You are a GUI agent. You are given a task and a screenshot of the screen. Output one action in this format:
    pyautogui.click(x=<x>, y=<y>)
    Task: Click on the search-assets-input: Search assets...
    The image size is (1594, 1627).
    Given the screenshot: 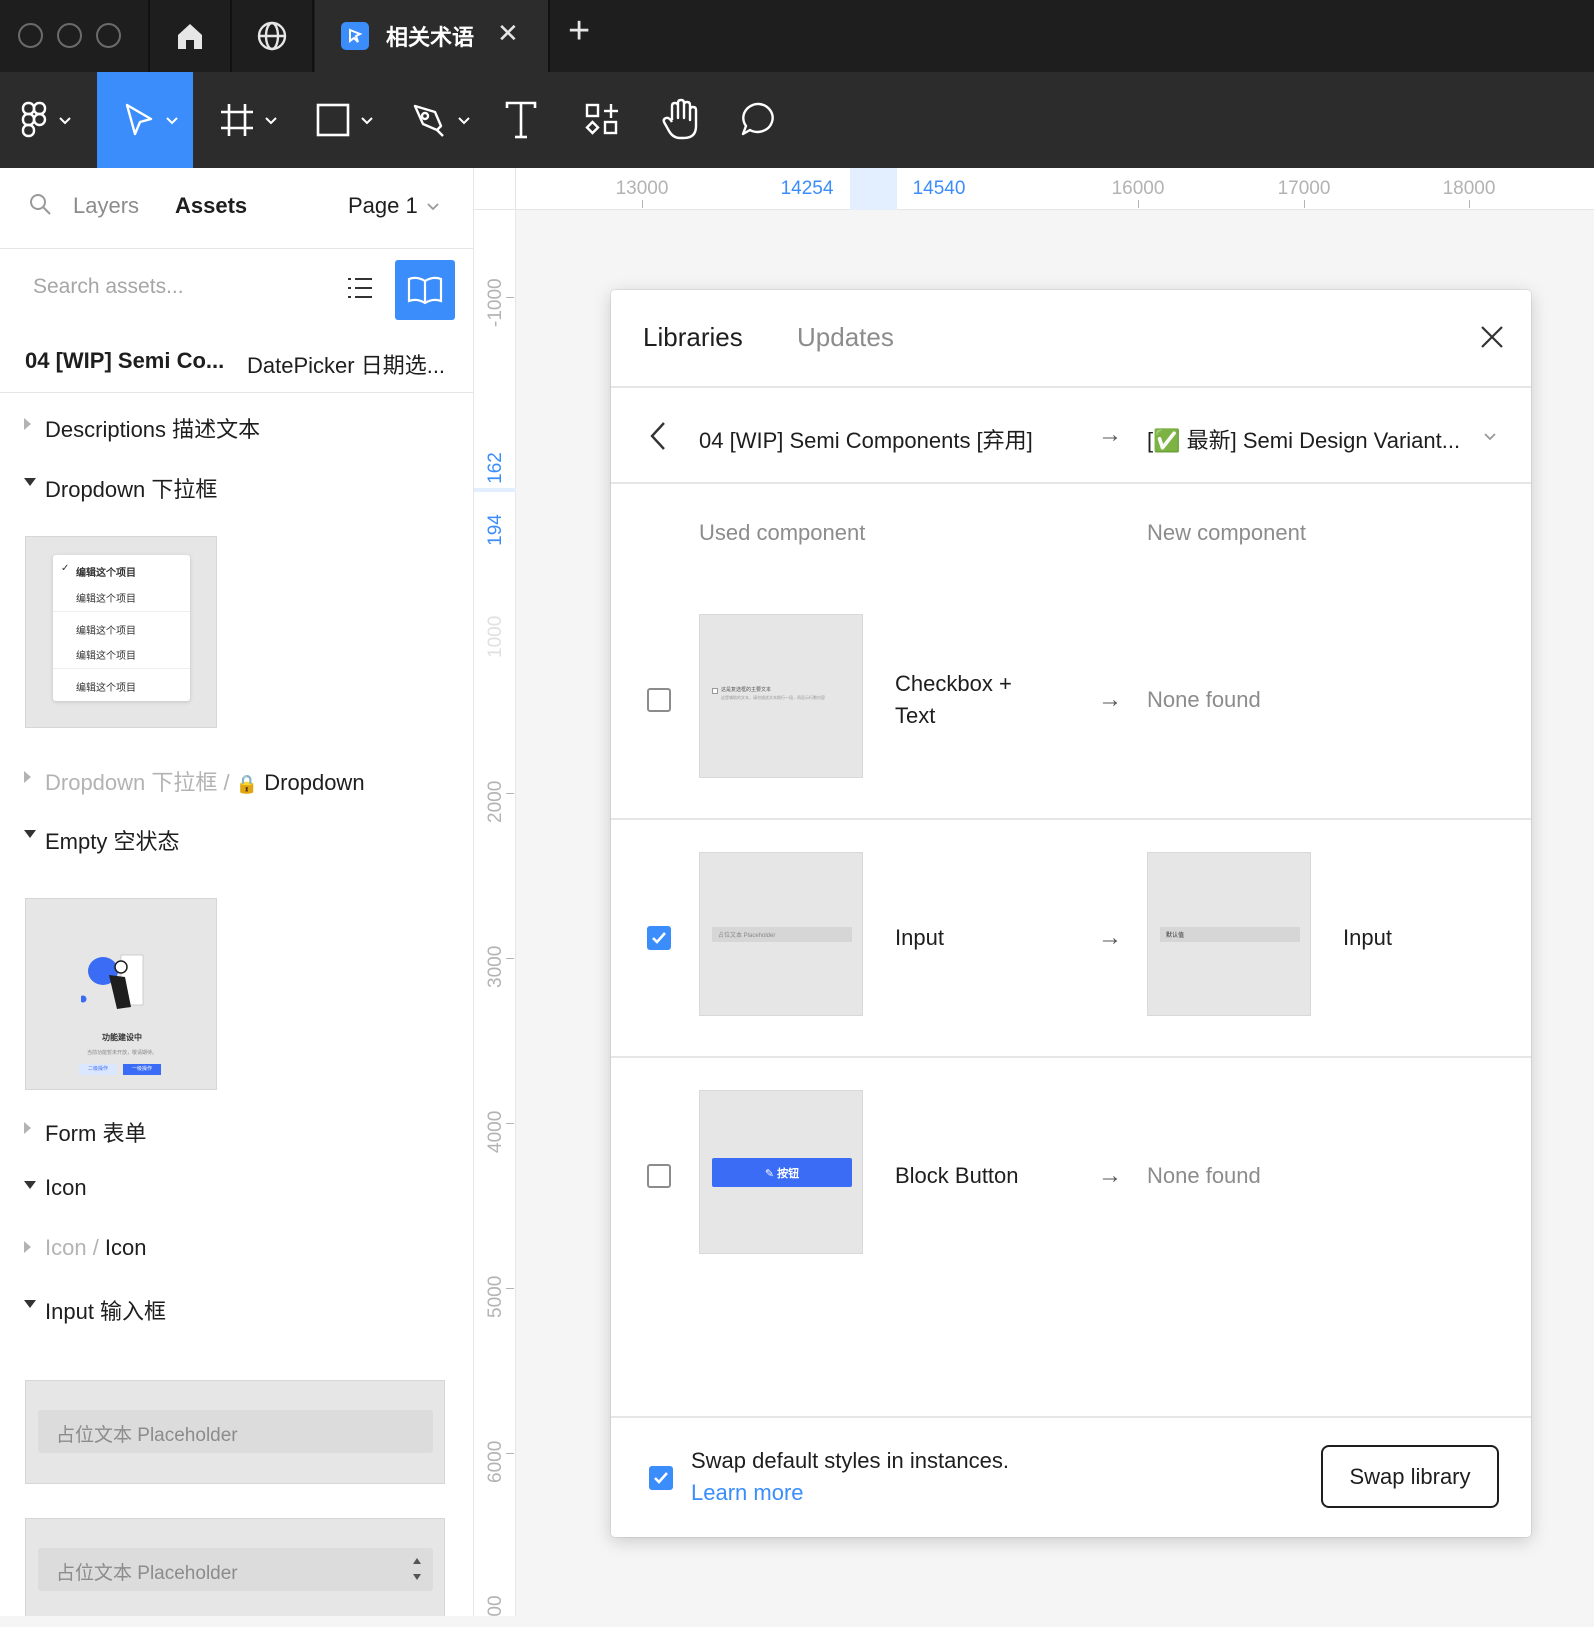 What is the action you would take?
    pyautogui.click(x=108, y=287)
    